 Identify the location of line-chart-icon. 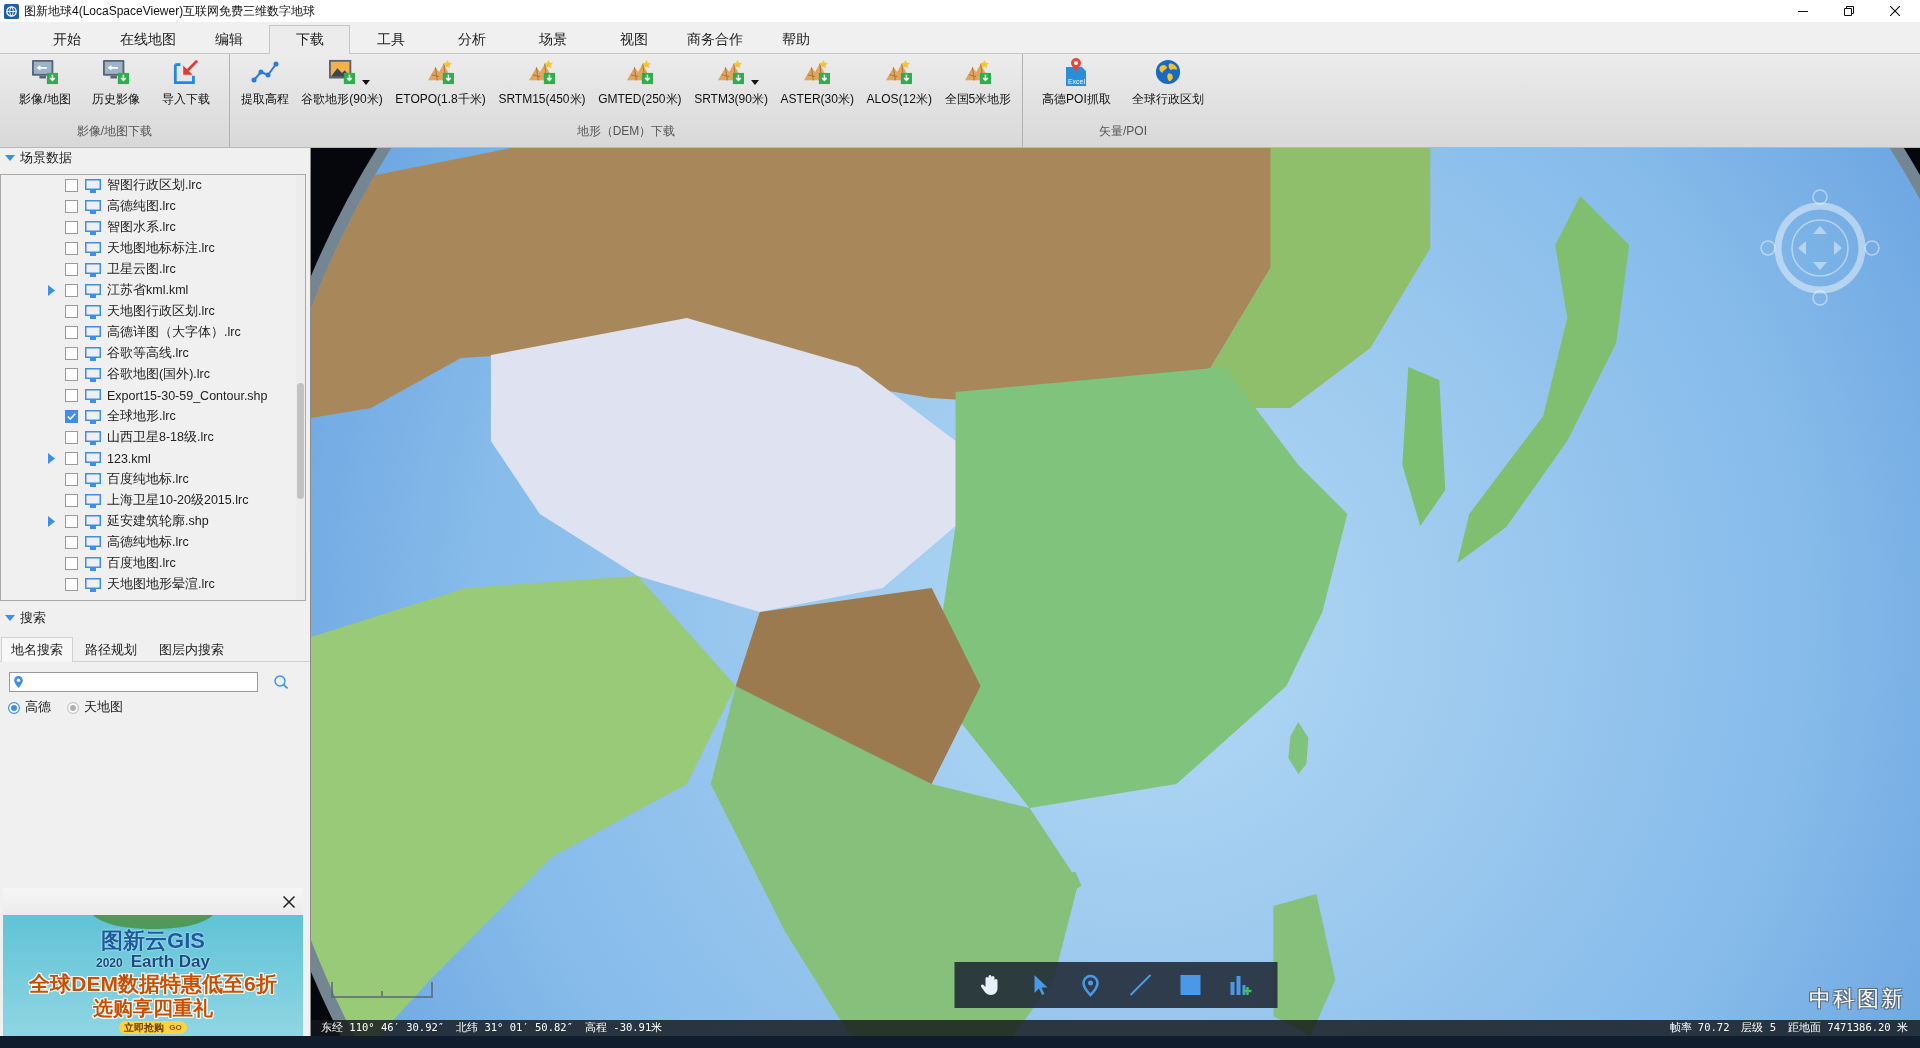
(264, 72).